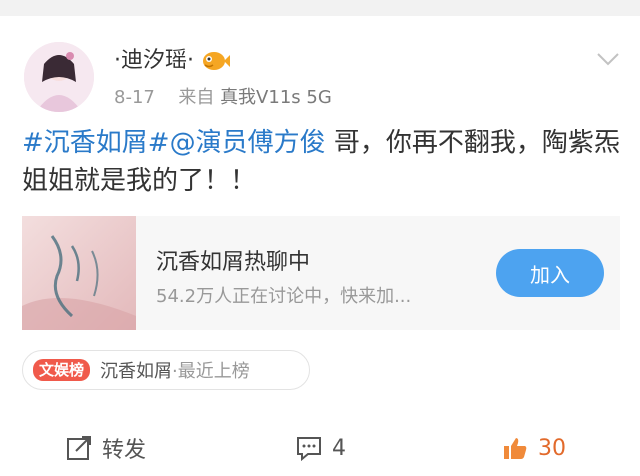  I want to click on author-row: ·迪汐瑶·, so click(172, 61).